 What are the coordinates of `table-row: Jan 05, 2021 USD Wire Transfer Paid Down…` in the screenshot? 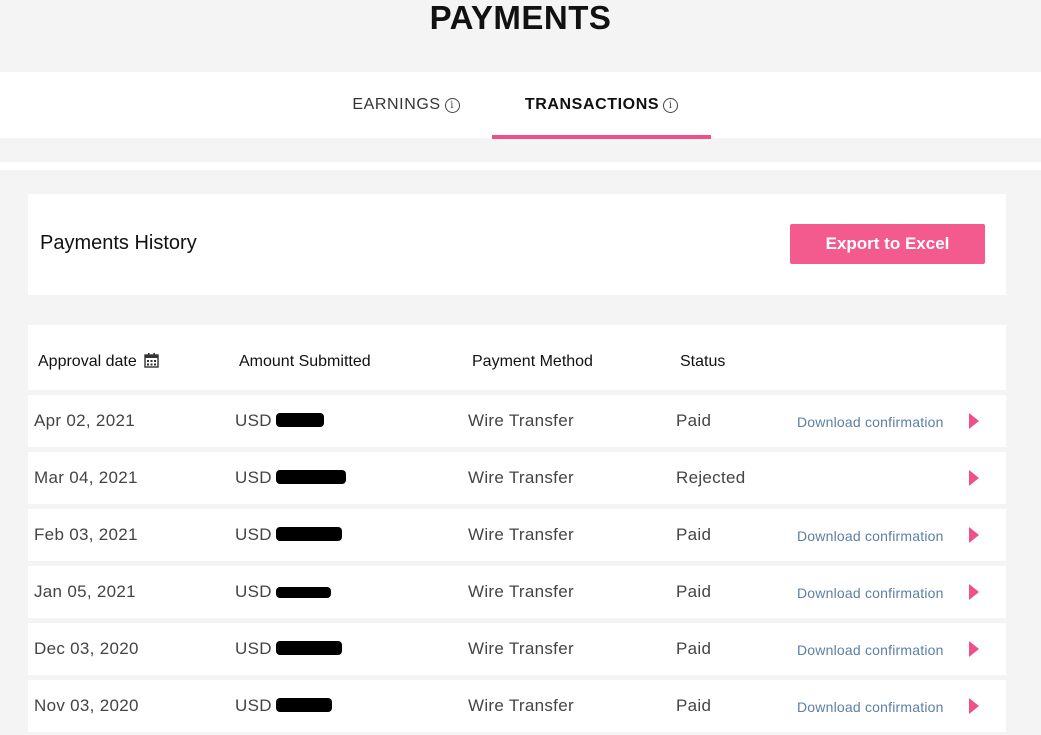 It's located at (517, 592).